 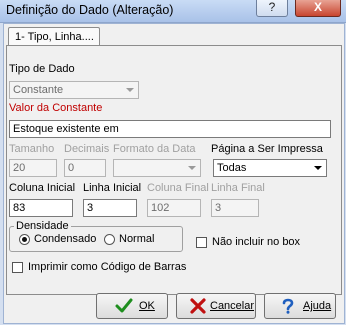 What do you see at coordinates (85, 168) in the screenshot?
I see `decimais-input: 0` at bounding box center [85, 168].